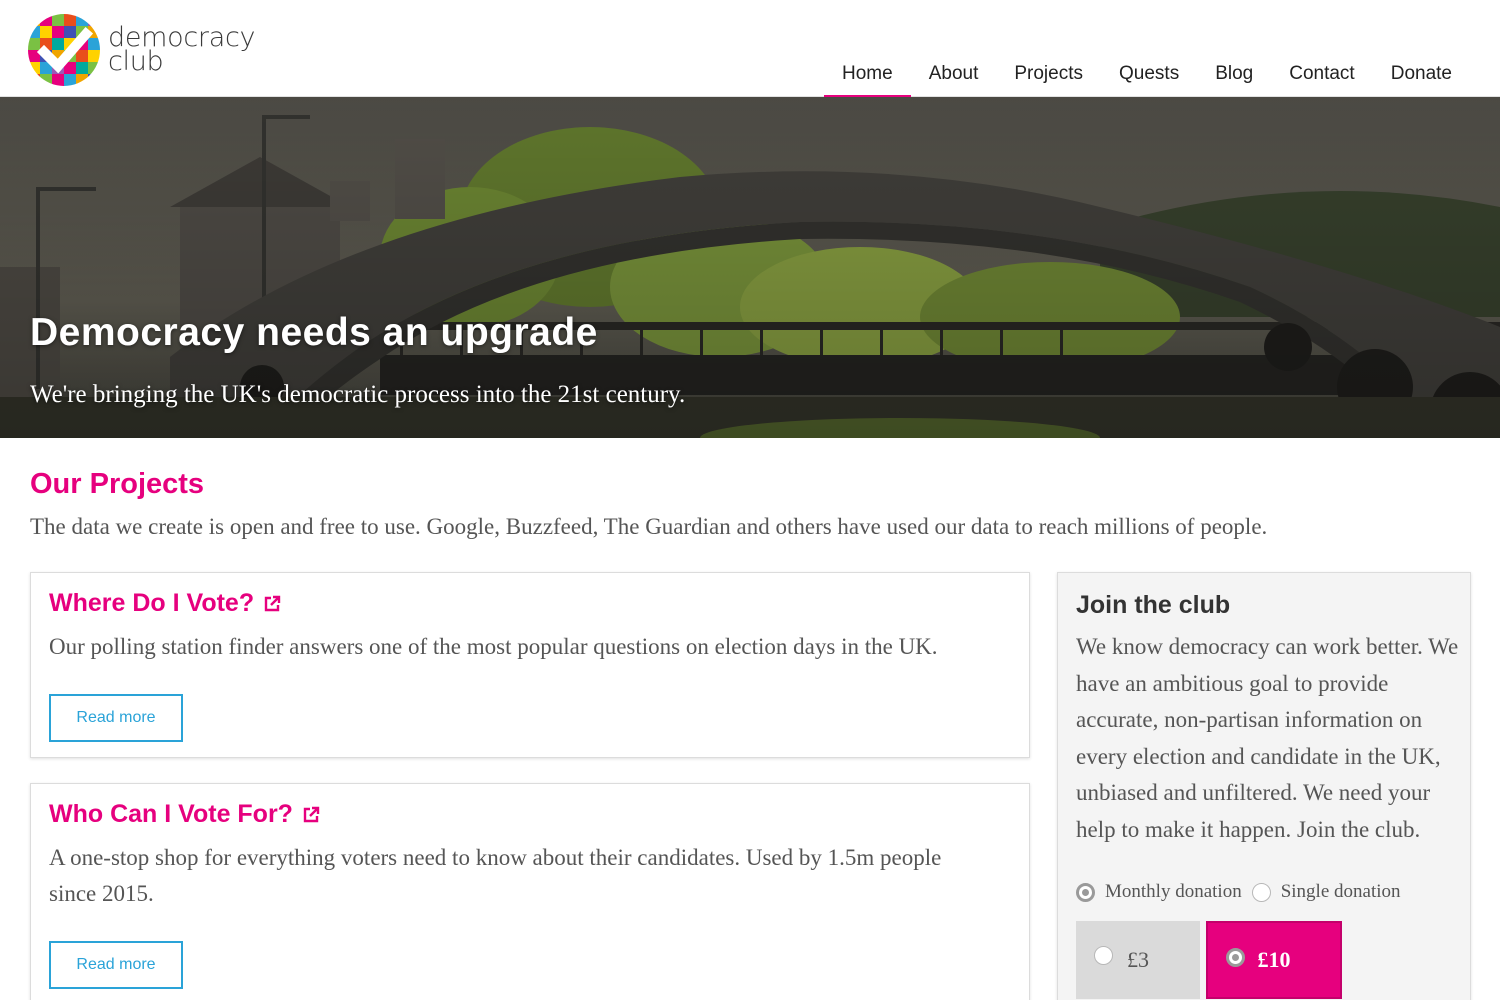  What do you see at coordinates (1173, 892) in the screenshot?
I see `monthly-donation-label: Monthly donation` at bounding box center [1173, 892].